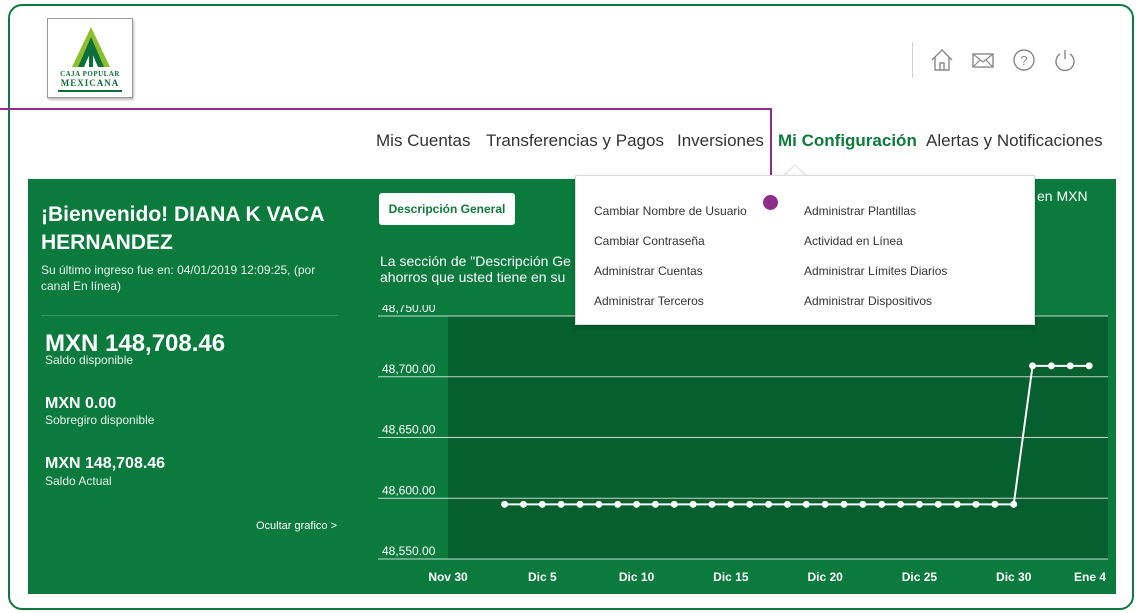 The width and height of the screenshot is (1138, 613). I want to click on logo-underline, so click(90, 91).